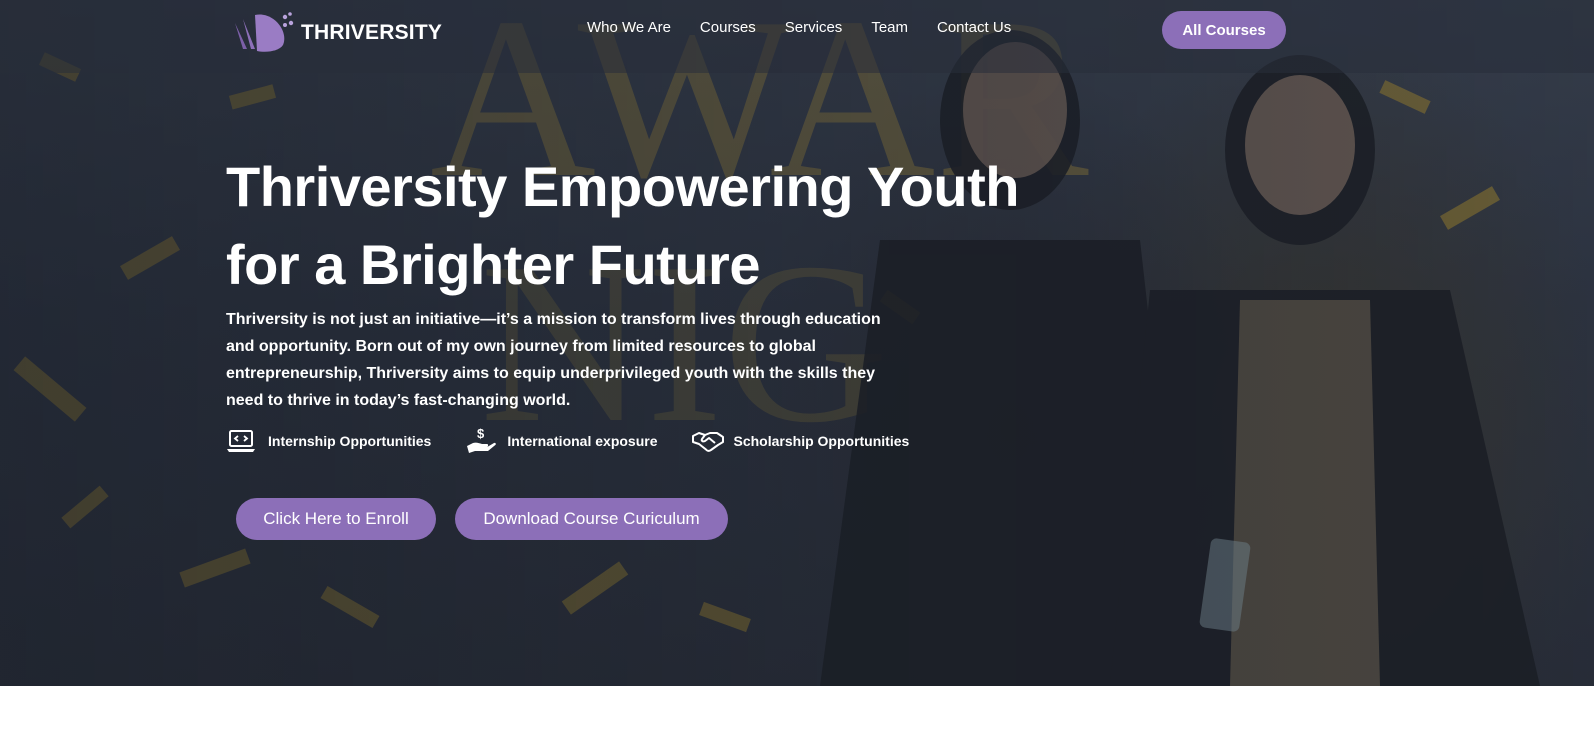 This screenshot has height=752, width=1594. Describe the element at coordinates (242, 441) in the screenshot. I see `laptop-code-icon` at that location.